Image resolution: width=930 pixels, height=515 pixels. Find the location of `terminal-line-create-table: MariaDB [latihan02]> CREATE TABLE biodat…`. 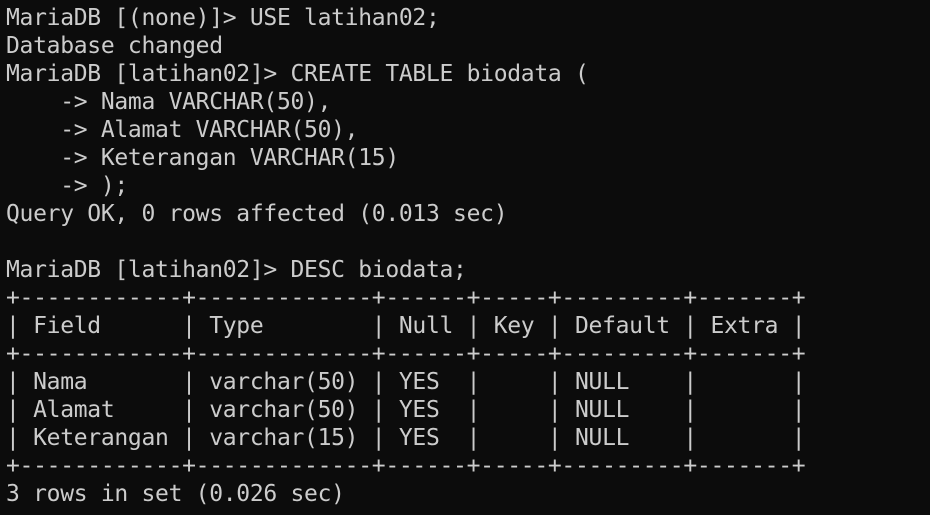

terminal-line-create-table: MariaDB [latihan02]> CREATE TABLE biodat… is located at coordinates (297, 74).